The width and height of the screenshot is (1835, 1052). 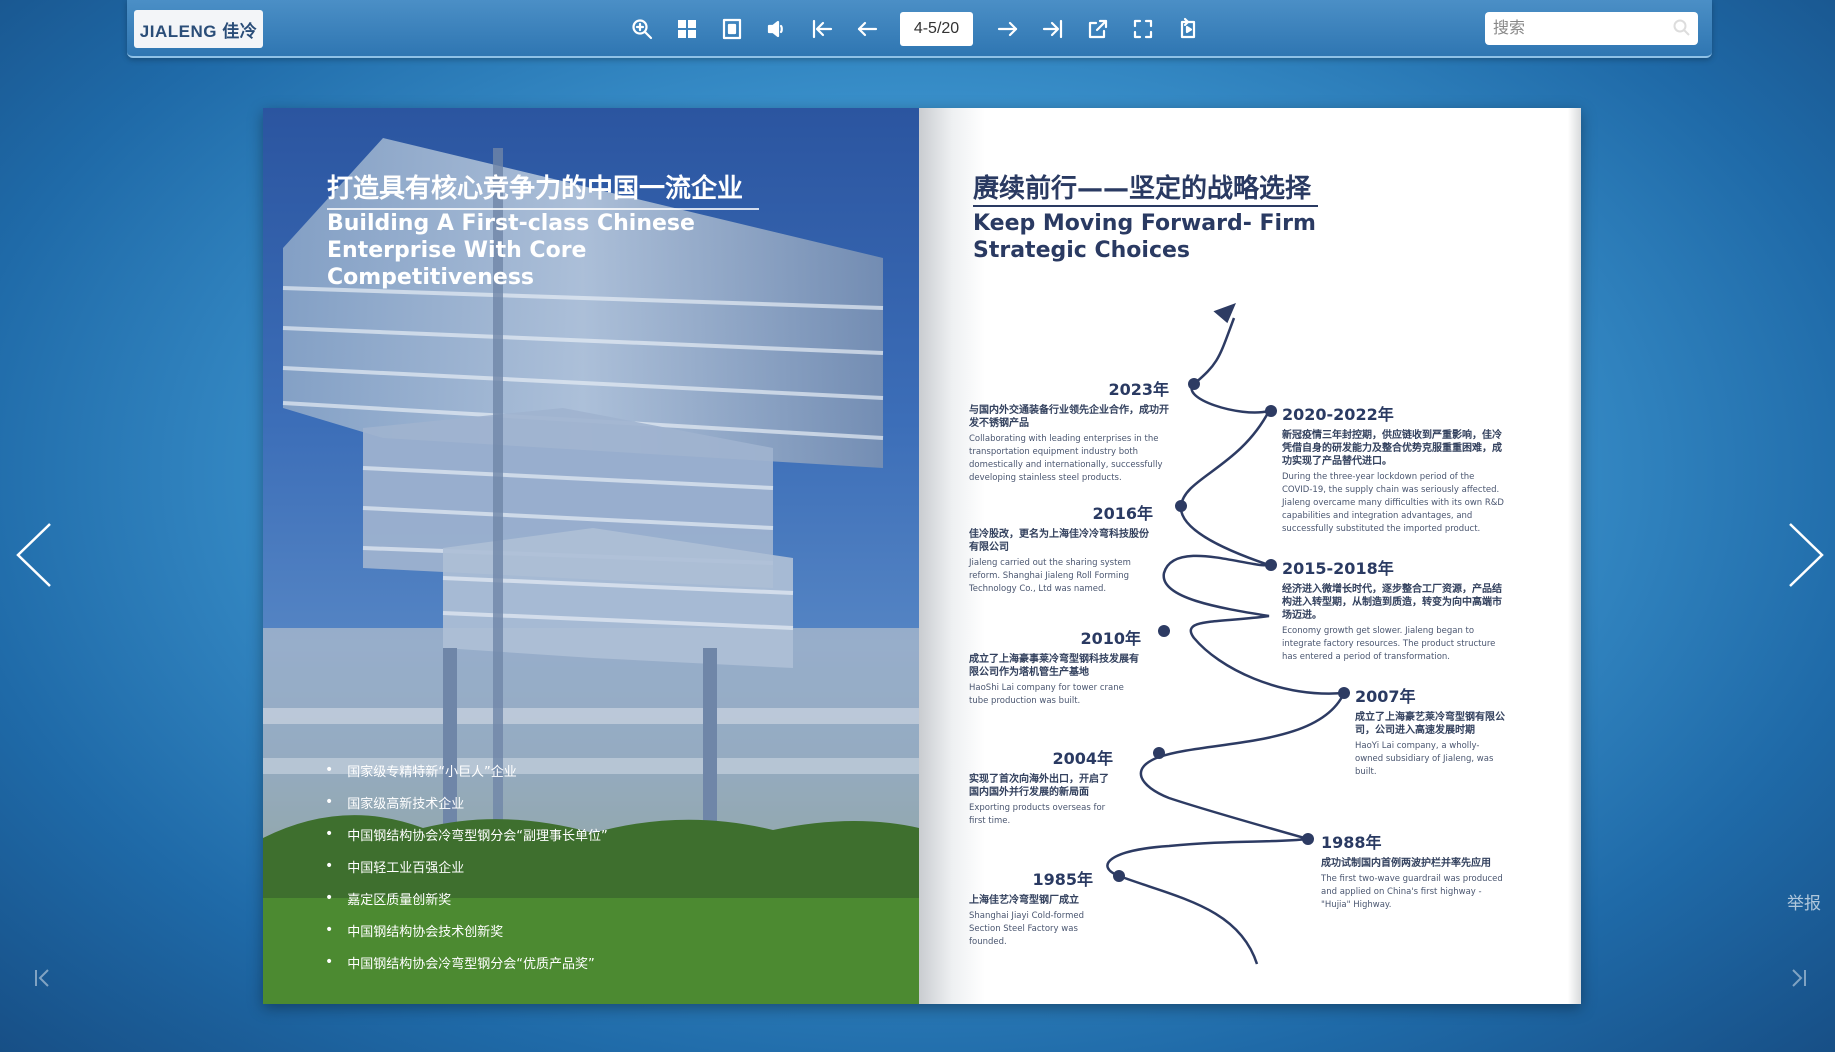 I want to click on prev-page-arrow-icon, so click(x=34, y=555).